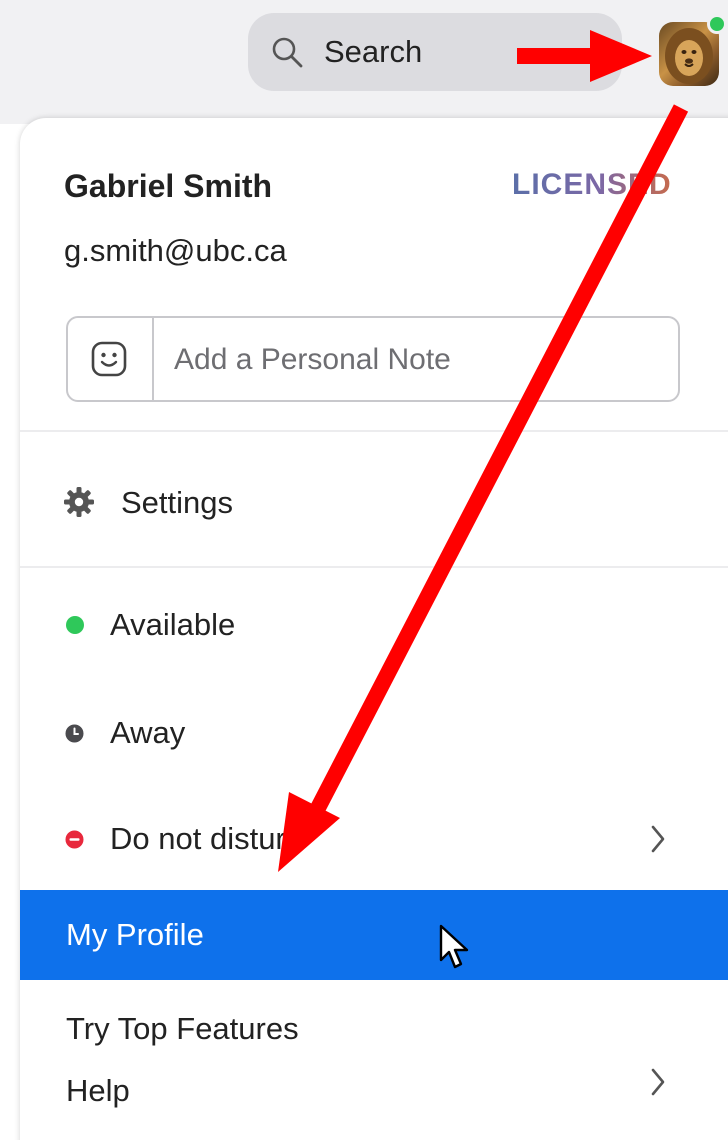  I want to click on user-name: Gabriel Smith, so click(168, 186).